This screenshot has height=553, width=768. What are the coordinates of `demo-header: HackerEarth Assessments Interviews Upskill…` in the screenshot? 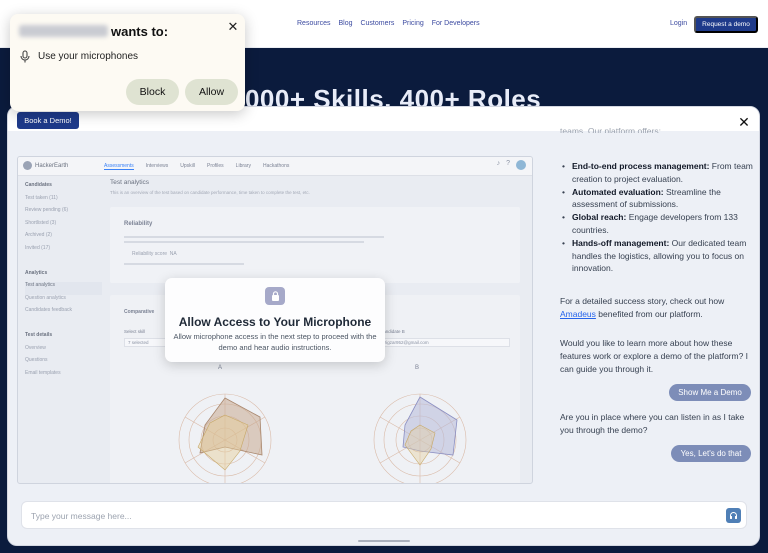 It's located at (275, 166).